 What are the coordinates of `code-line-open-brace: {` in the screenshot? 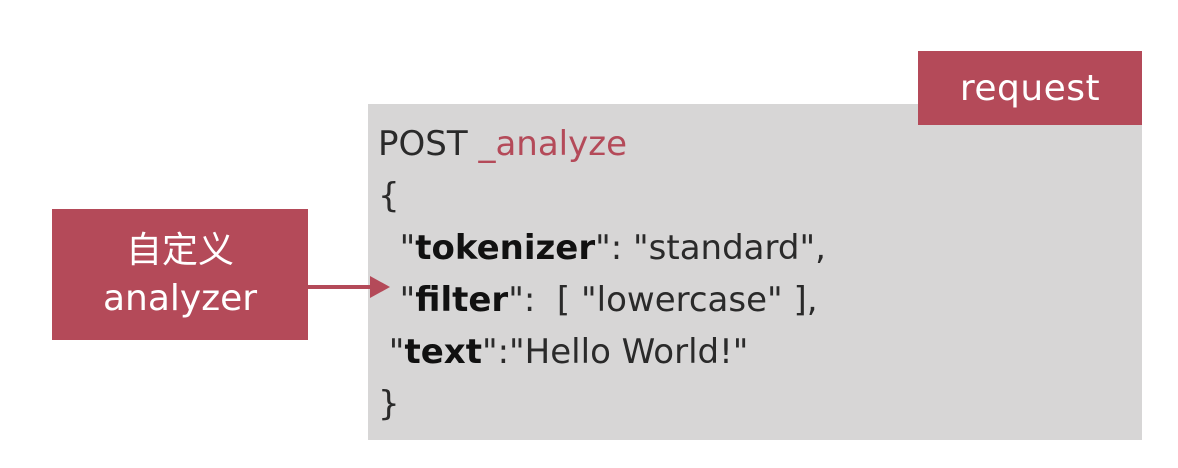 It's located at (602, 196).